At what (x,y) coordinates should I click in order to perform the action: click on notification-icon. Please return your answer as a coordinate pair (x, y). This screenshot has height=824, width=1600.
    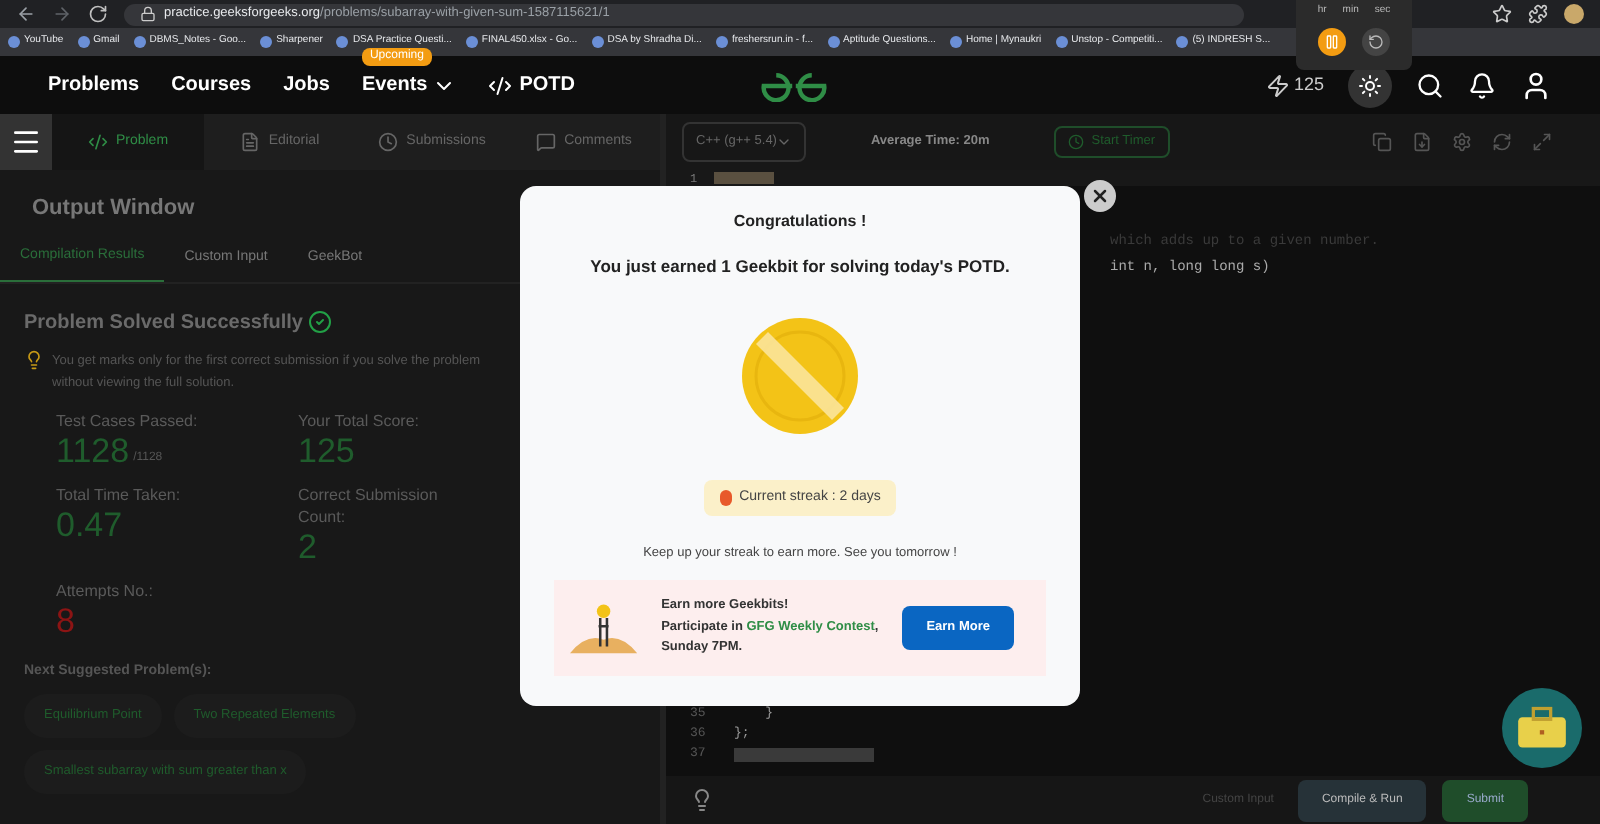
    Looking at the image, I should click on (1482, 85).